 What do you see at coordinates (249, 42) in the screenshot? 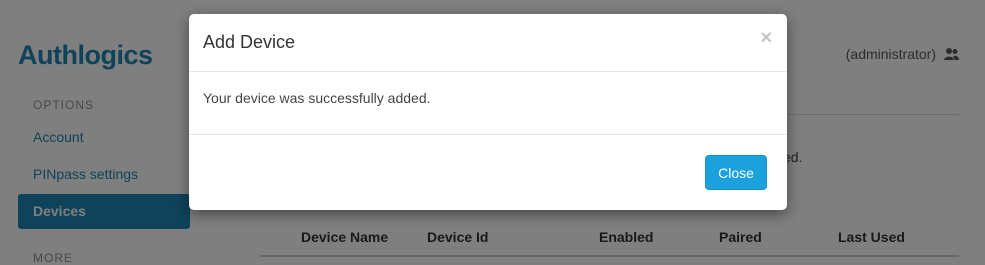
I see `modal-title: Add Device` at bounding box center [249, 42].